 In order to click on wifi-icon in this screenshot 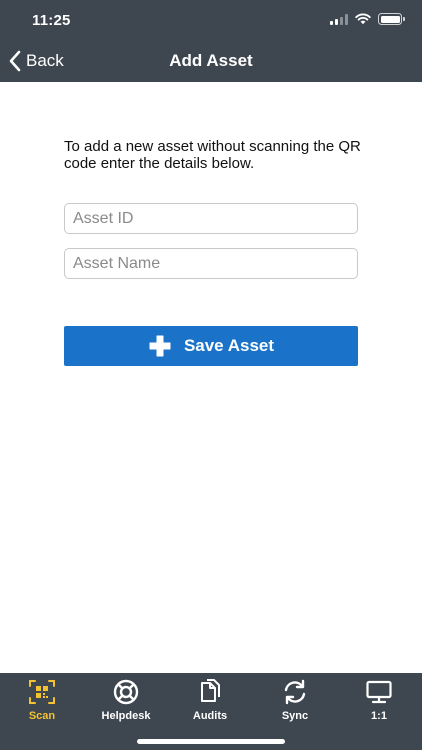, I will do `click(363, 19)`.